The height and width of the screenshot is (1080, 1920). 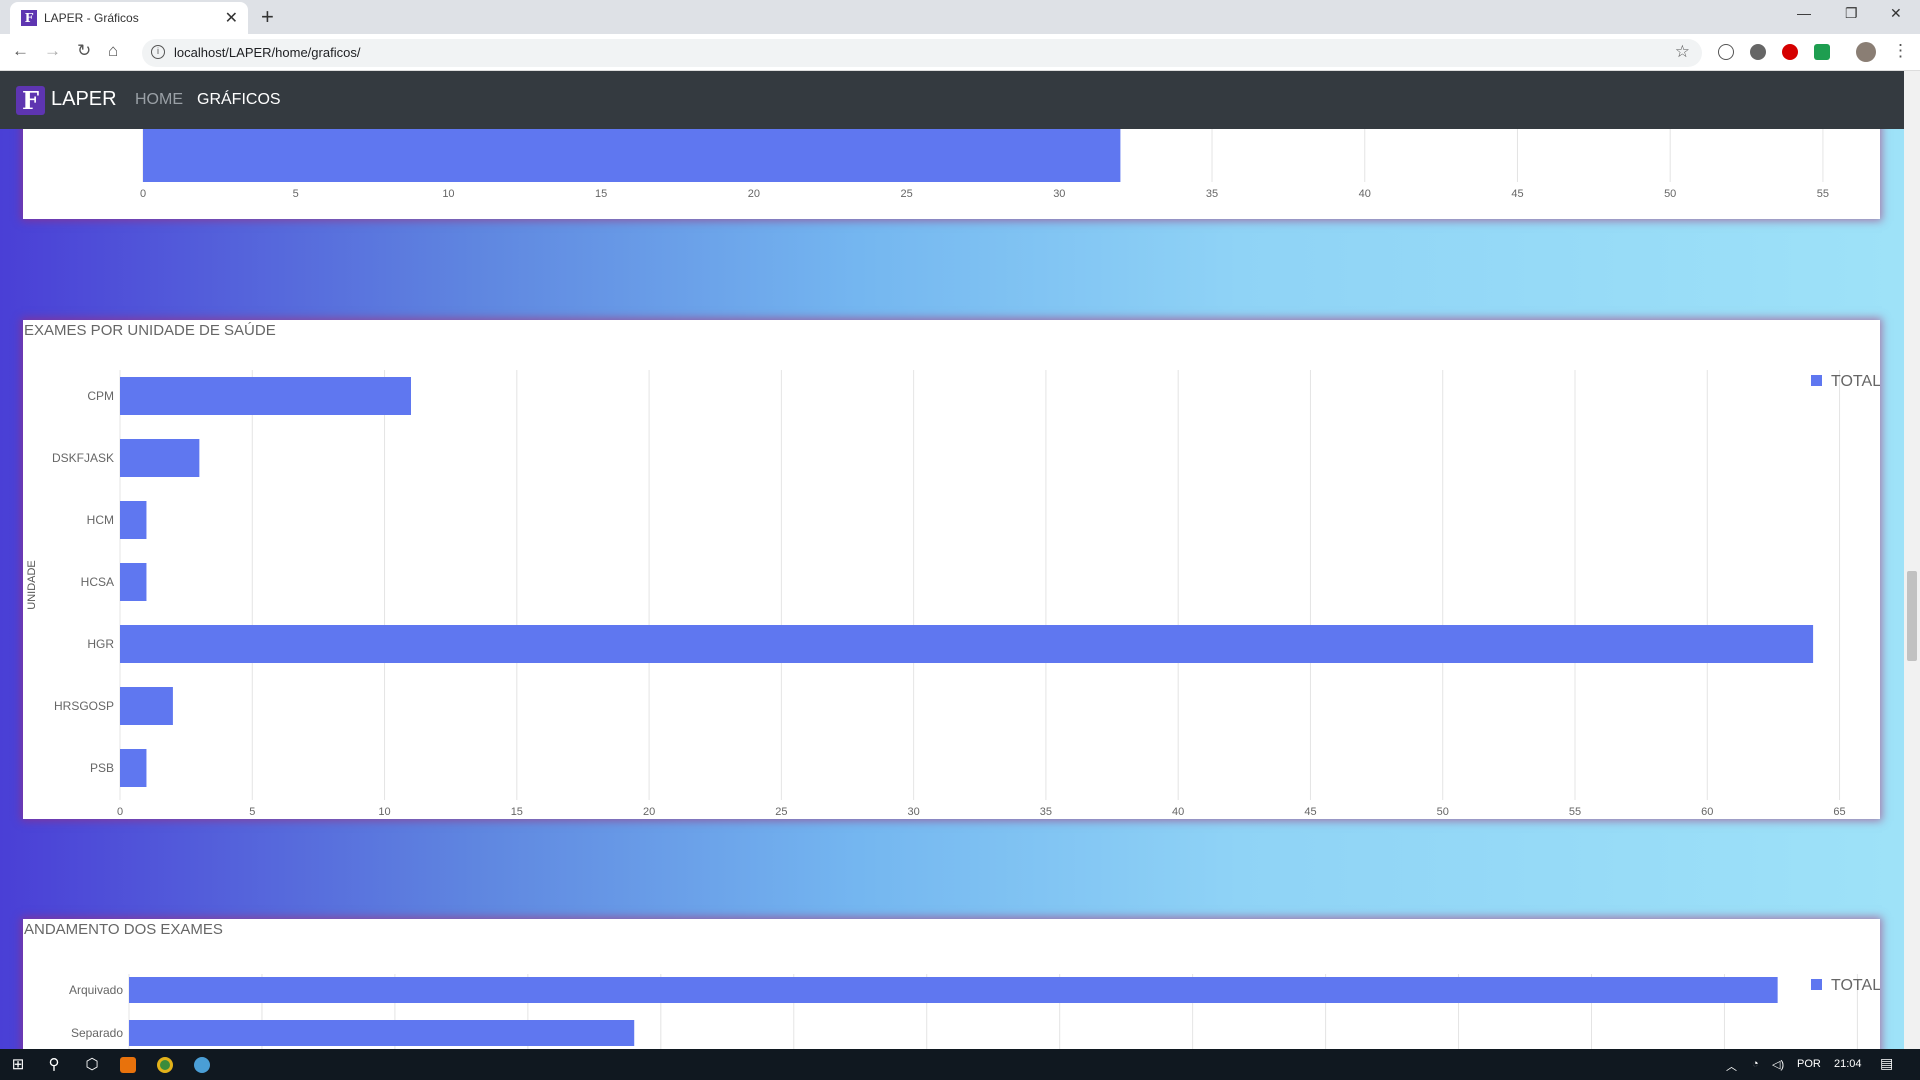 I want to click on clock: 21:04, so click(x=1848, y=1064).